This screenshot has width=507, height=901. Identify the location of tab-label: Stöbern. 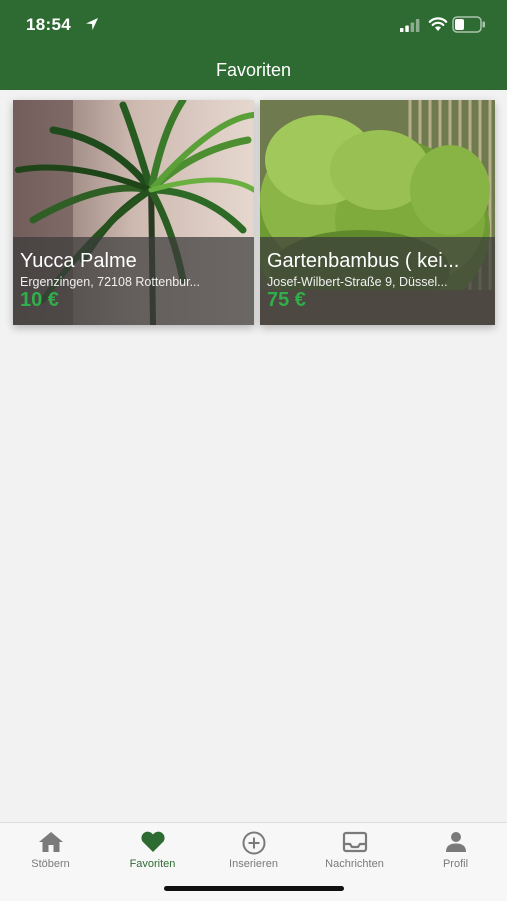
(50, 864).